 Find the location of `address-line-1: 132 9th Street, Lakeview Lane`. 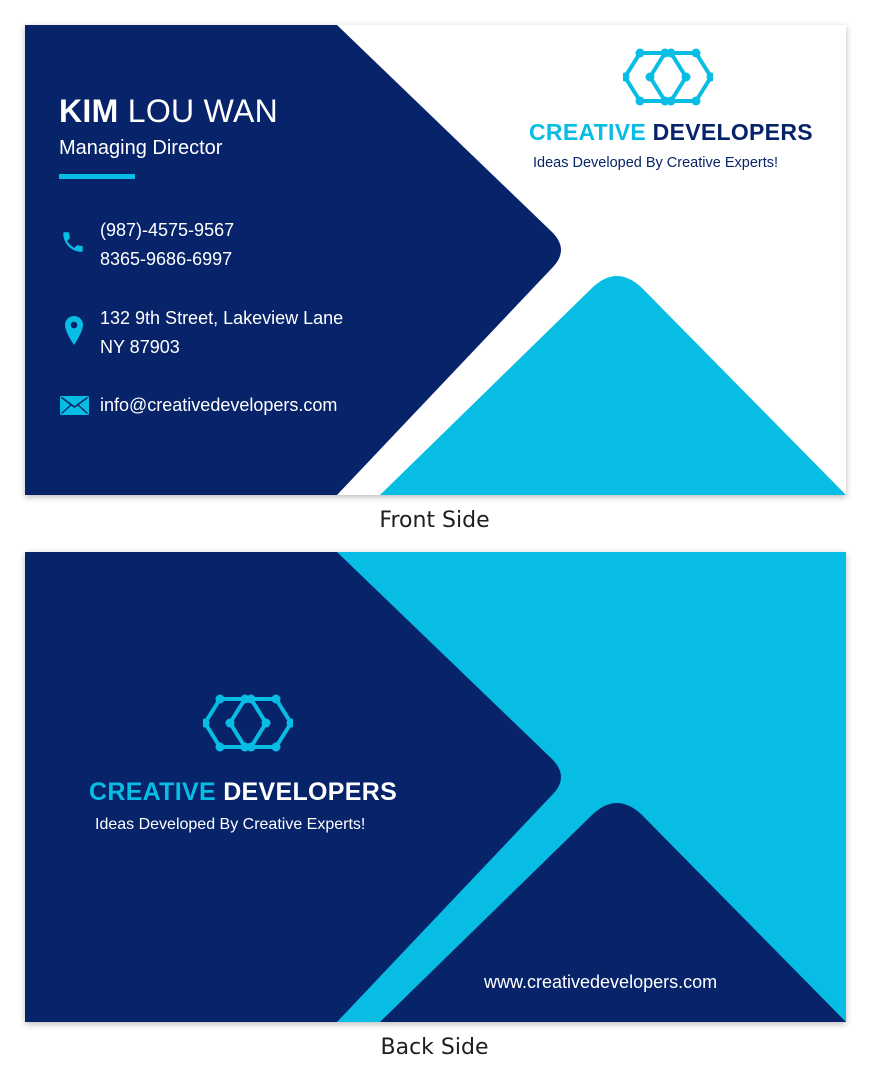

address-line-1: 132 9th Street, Lakeview Lane is located at coordinates (222, 318).